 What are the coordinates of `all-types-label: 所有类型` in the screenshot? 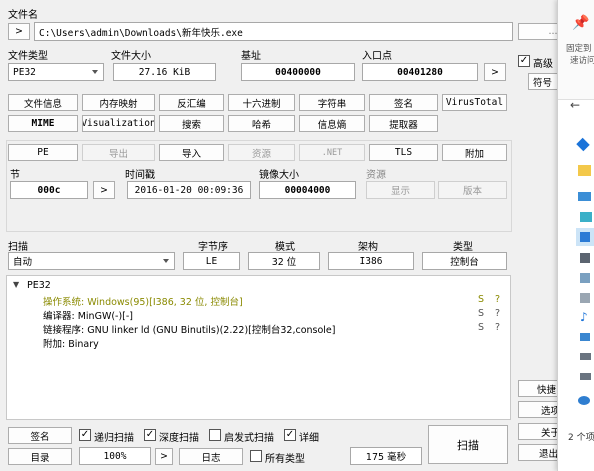 It's located at (285, 459).